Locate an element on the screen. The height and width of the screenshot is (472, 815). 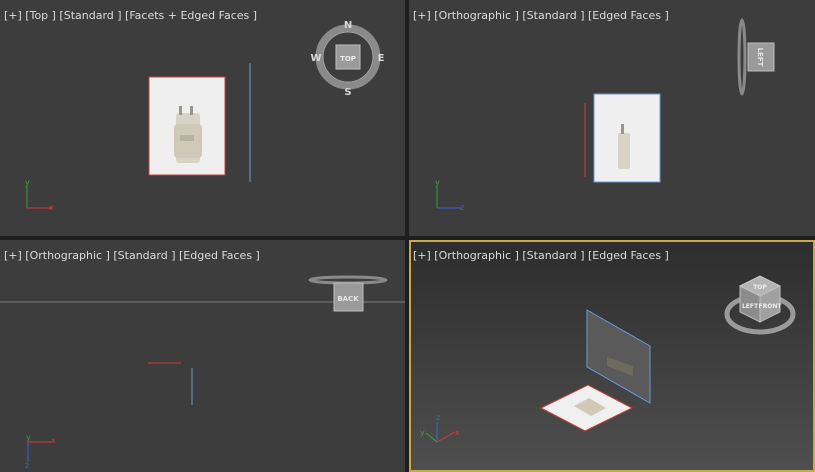
compass-west: W is located at coordinates (315, 58).